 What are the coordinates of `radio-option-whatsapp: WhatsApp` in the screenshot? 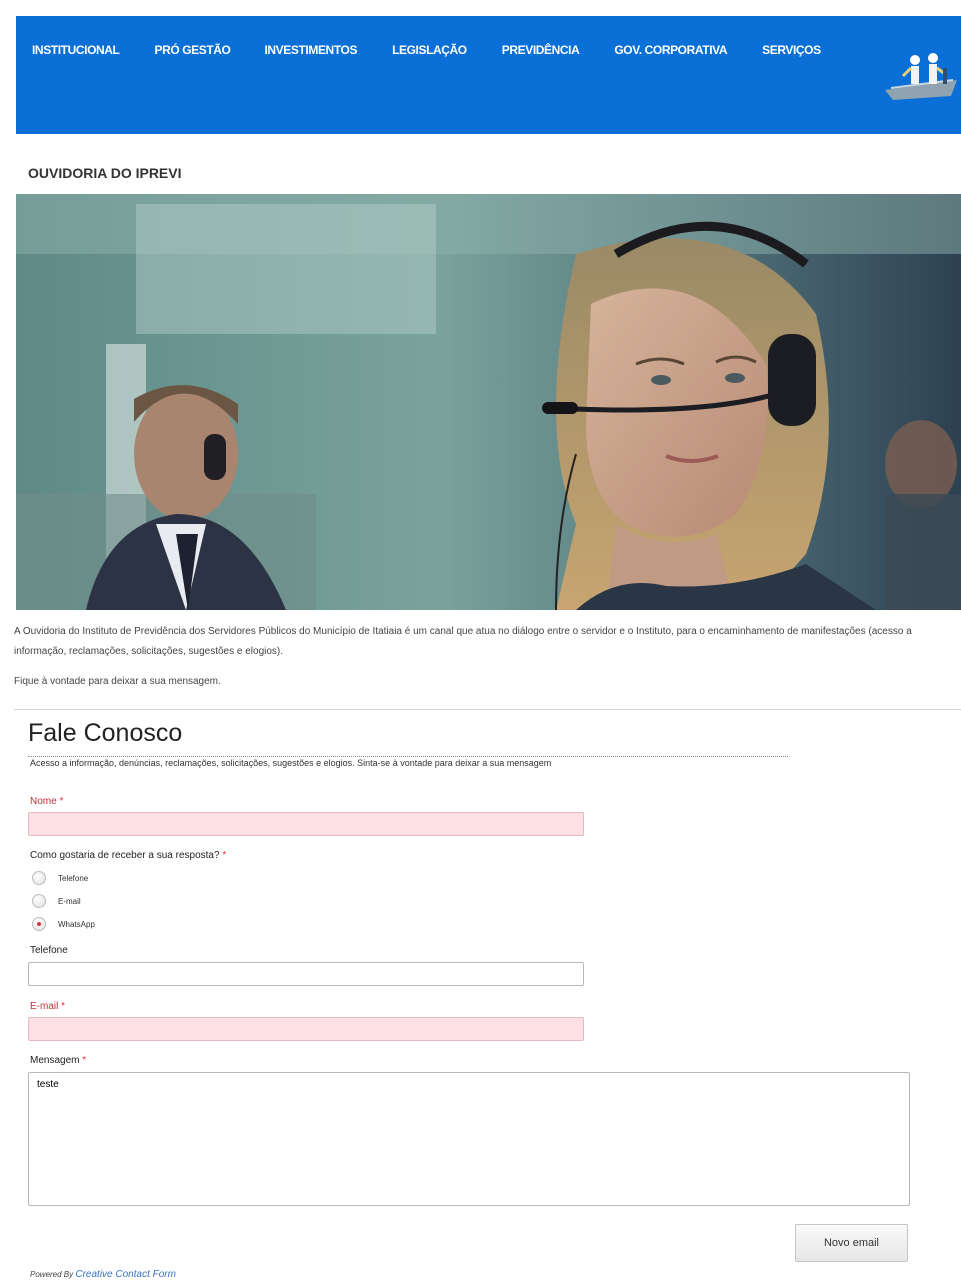 It's located at (63, 924).